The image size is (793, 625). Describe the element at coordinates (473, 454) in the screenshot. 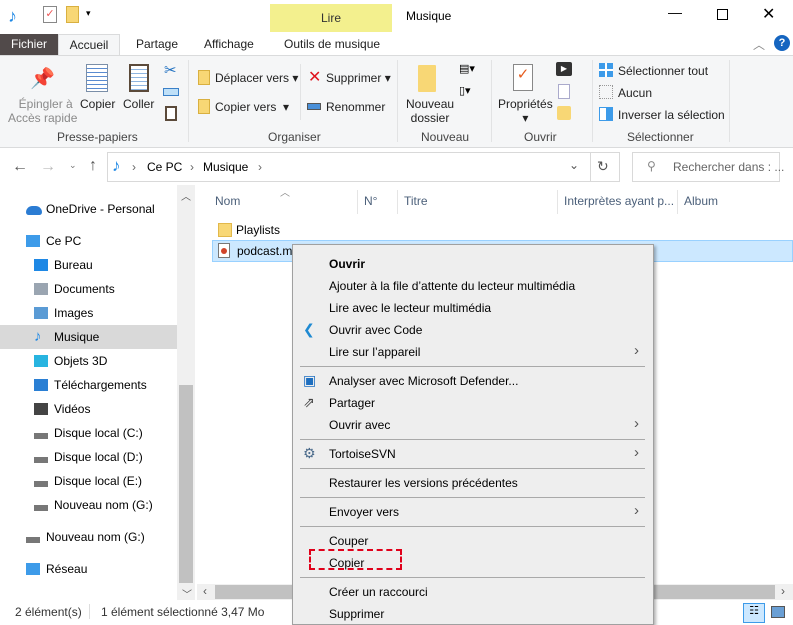

I see `menu-item-tortoisesvn: TortoiseSVN ⚙ ›` at that location.